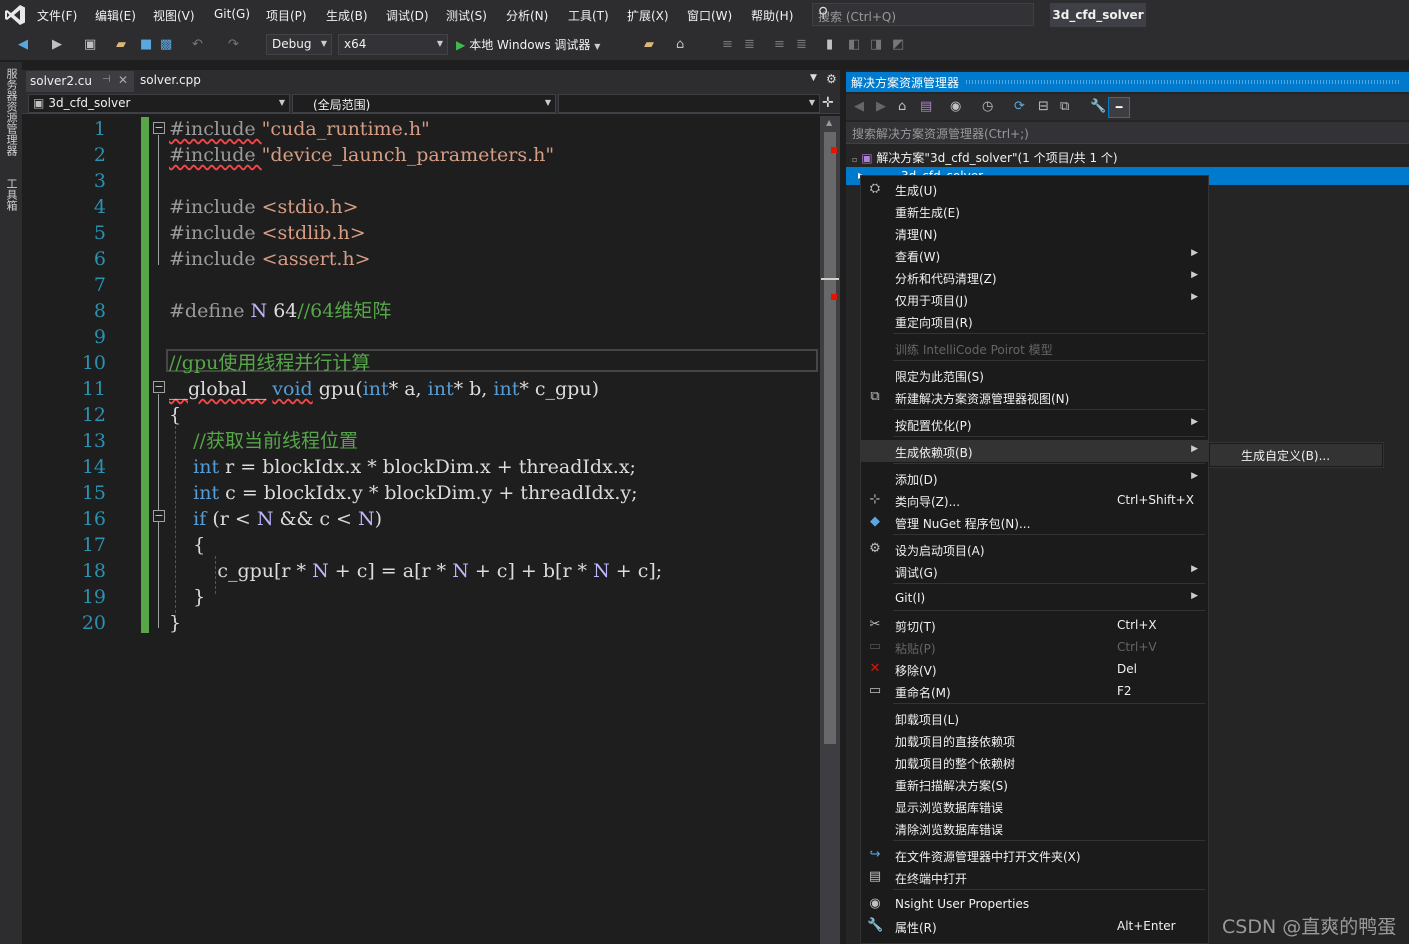 The height and width of the screenshot is (944, 1409). What do you see at coordinates (166, 44) in the screenshot?
I see `save-all-icon: ▩` at bounding box center [166, 44].